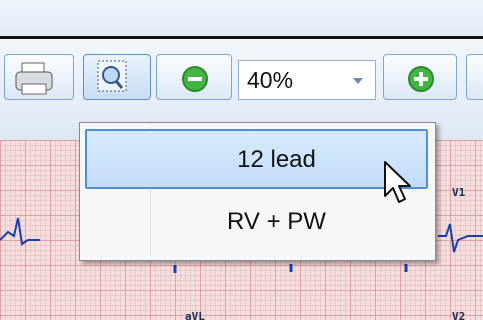 The height and width of the screenshot is (320, 483). What do you see at coordinates (474, 77) in the screenshot?
I see `toolbar-next-button` at bounding box center [474, 77].